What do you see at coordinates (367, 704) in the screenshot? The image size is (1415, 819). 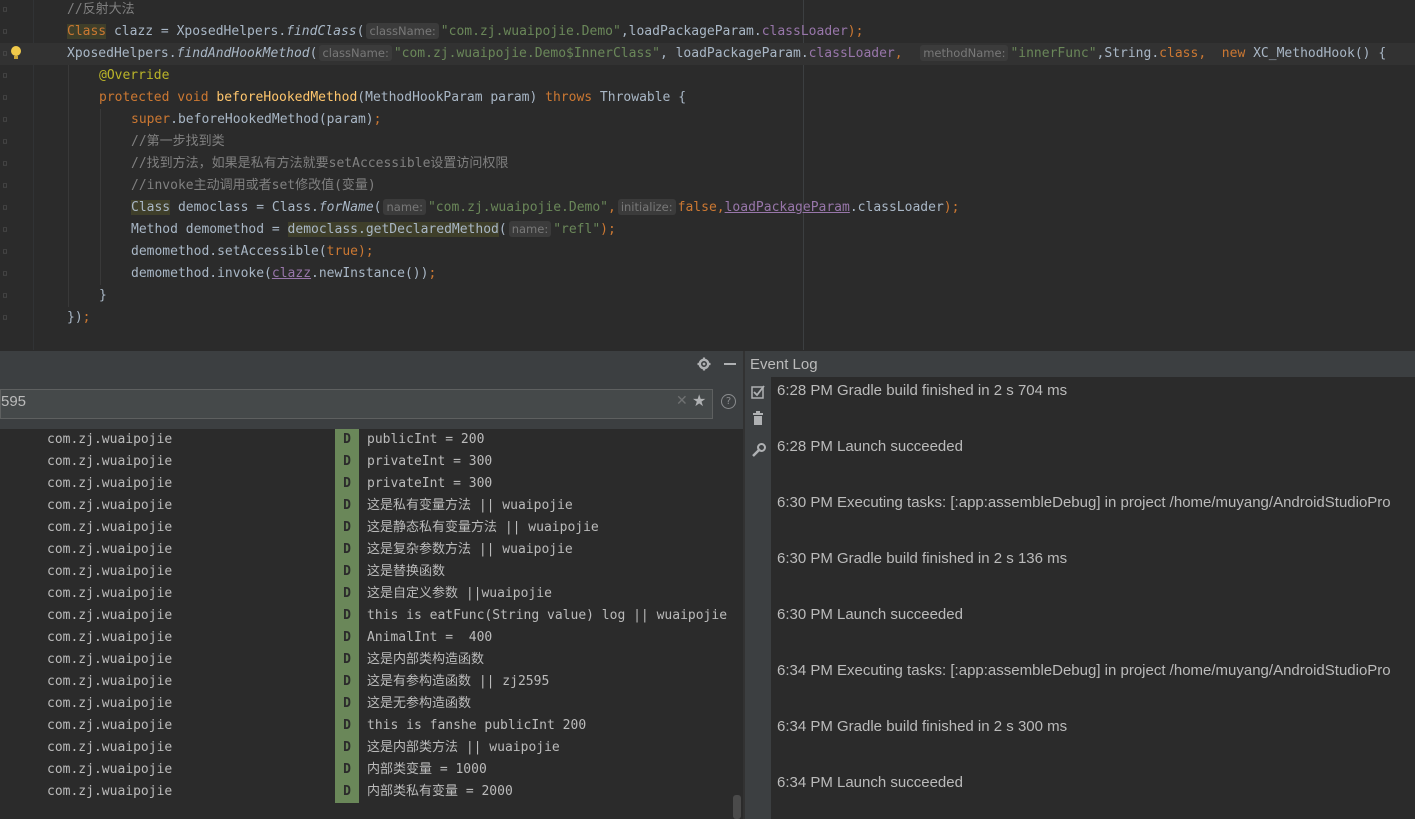 I see `log-row: com.zj.wuaipojie D 这是无参构造函数` at bounding box center [367, 704].